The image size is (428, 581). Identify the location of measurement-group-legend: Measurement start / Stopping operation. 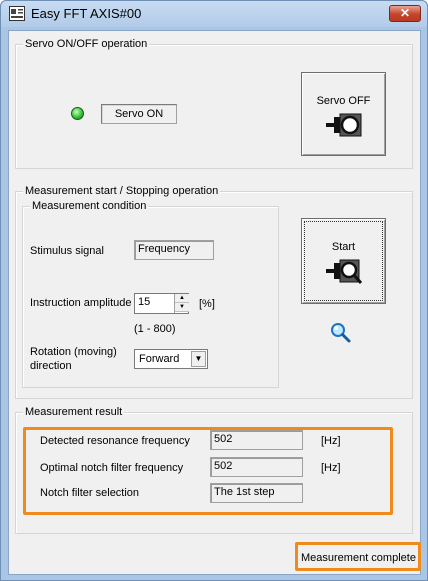
(122, 191).